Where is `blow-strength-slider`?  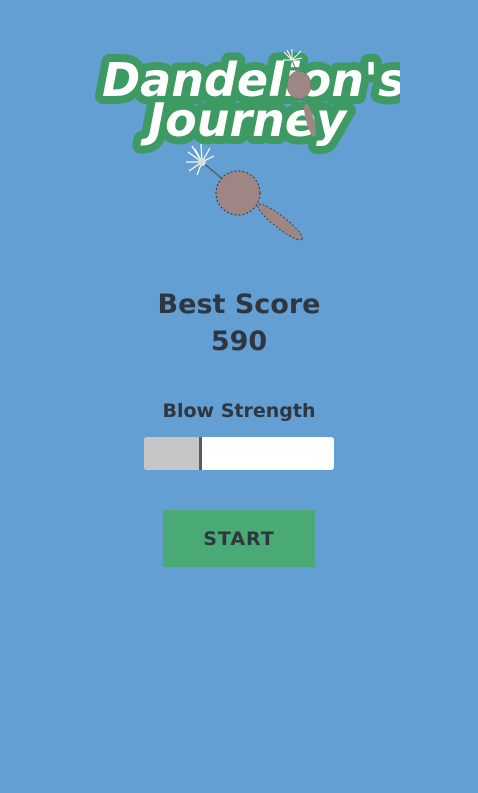
blow-strength-slider is located at coordinates (239, 453).